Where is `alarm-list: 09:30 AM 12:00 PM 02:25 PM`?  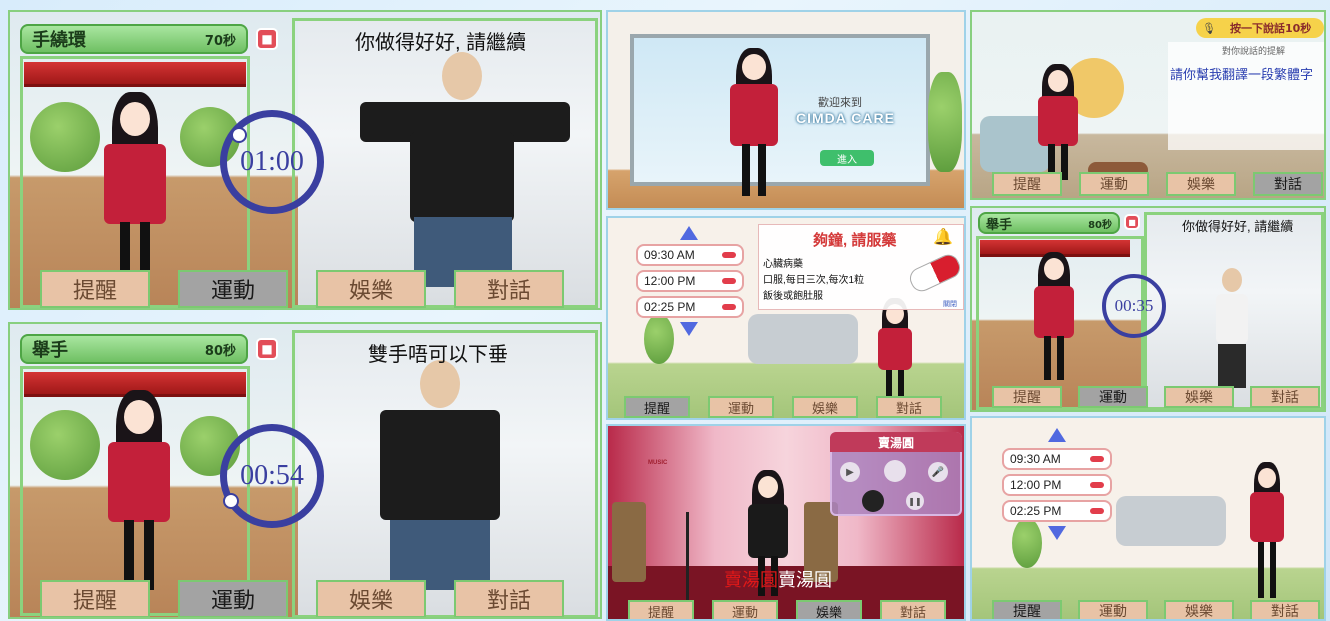
alarm-list: 09:30 AM 12:00 PM 02:25 PM is located at coordinates (690, 281).